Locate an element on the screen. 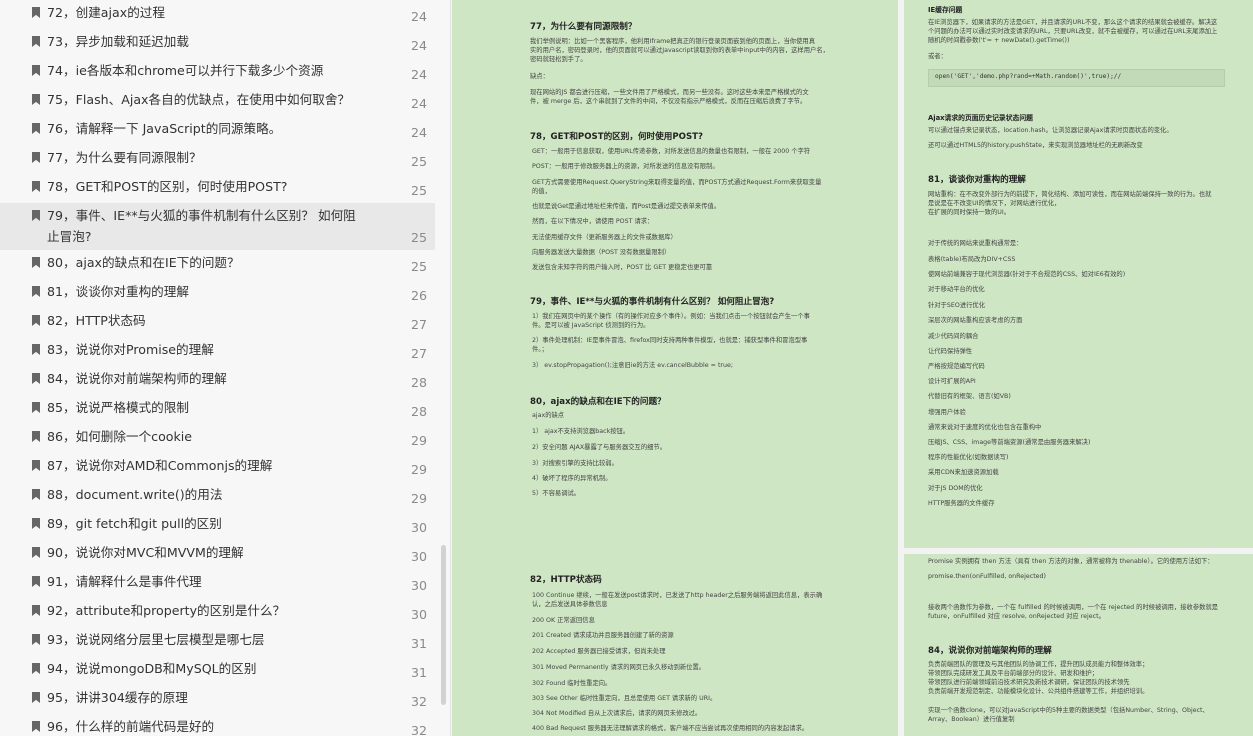  toc-item: 78，GET和POST的区别，何时使用POST? 25 is located at coordinates (217, 188).